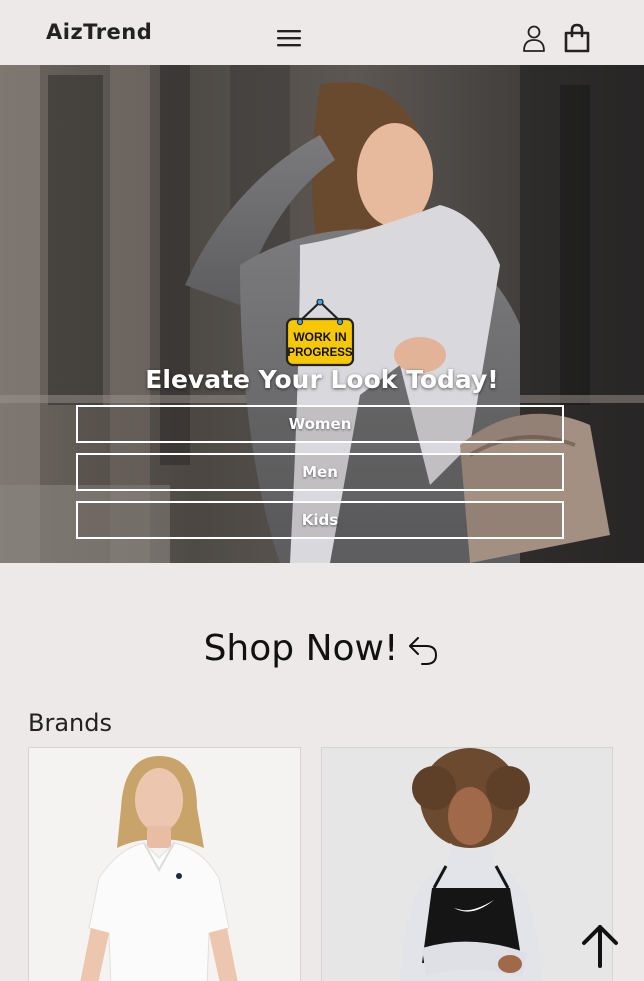 The width and height of the screenshot is (644, 981). What do you see at coordinates (322, 379) in the screenshot?
I see `hero-title: Elevate Your Look Today!` at bounding box center [322, 379].